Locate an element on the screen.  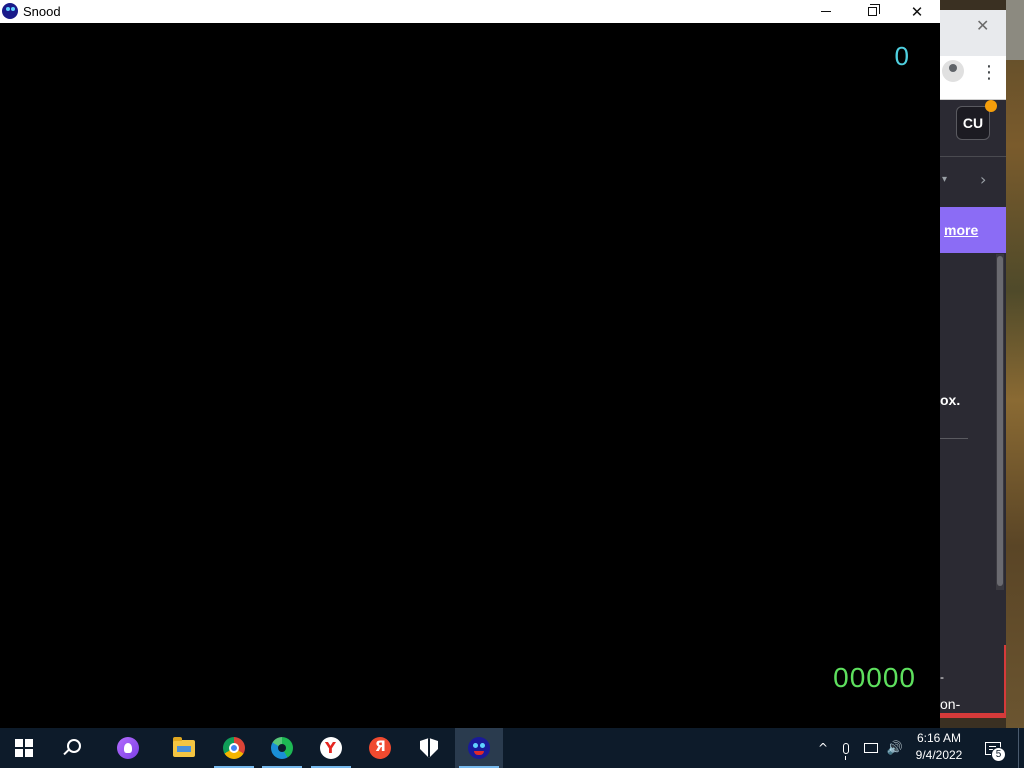
browser-menu-icon: ⋮ is located at coordinates (989, 72).